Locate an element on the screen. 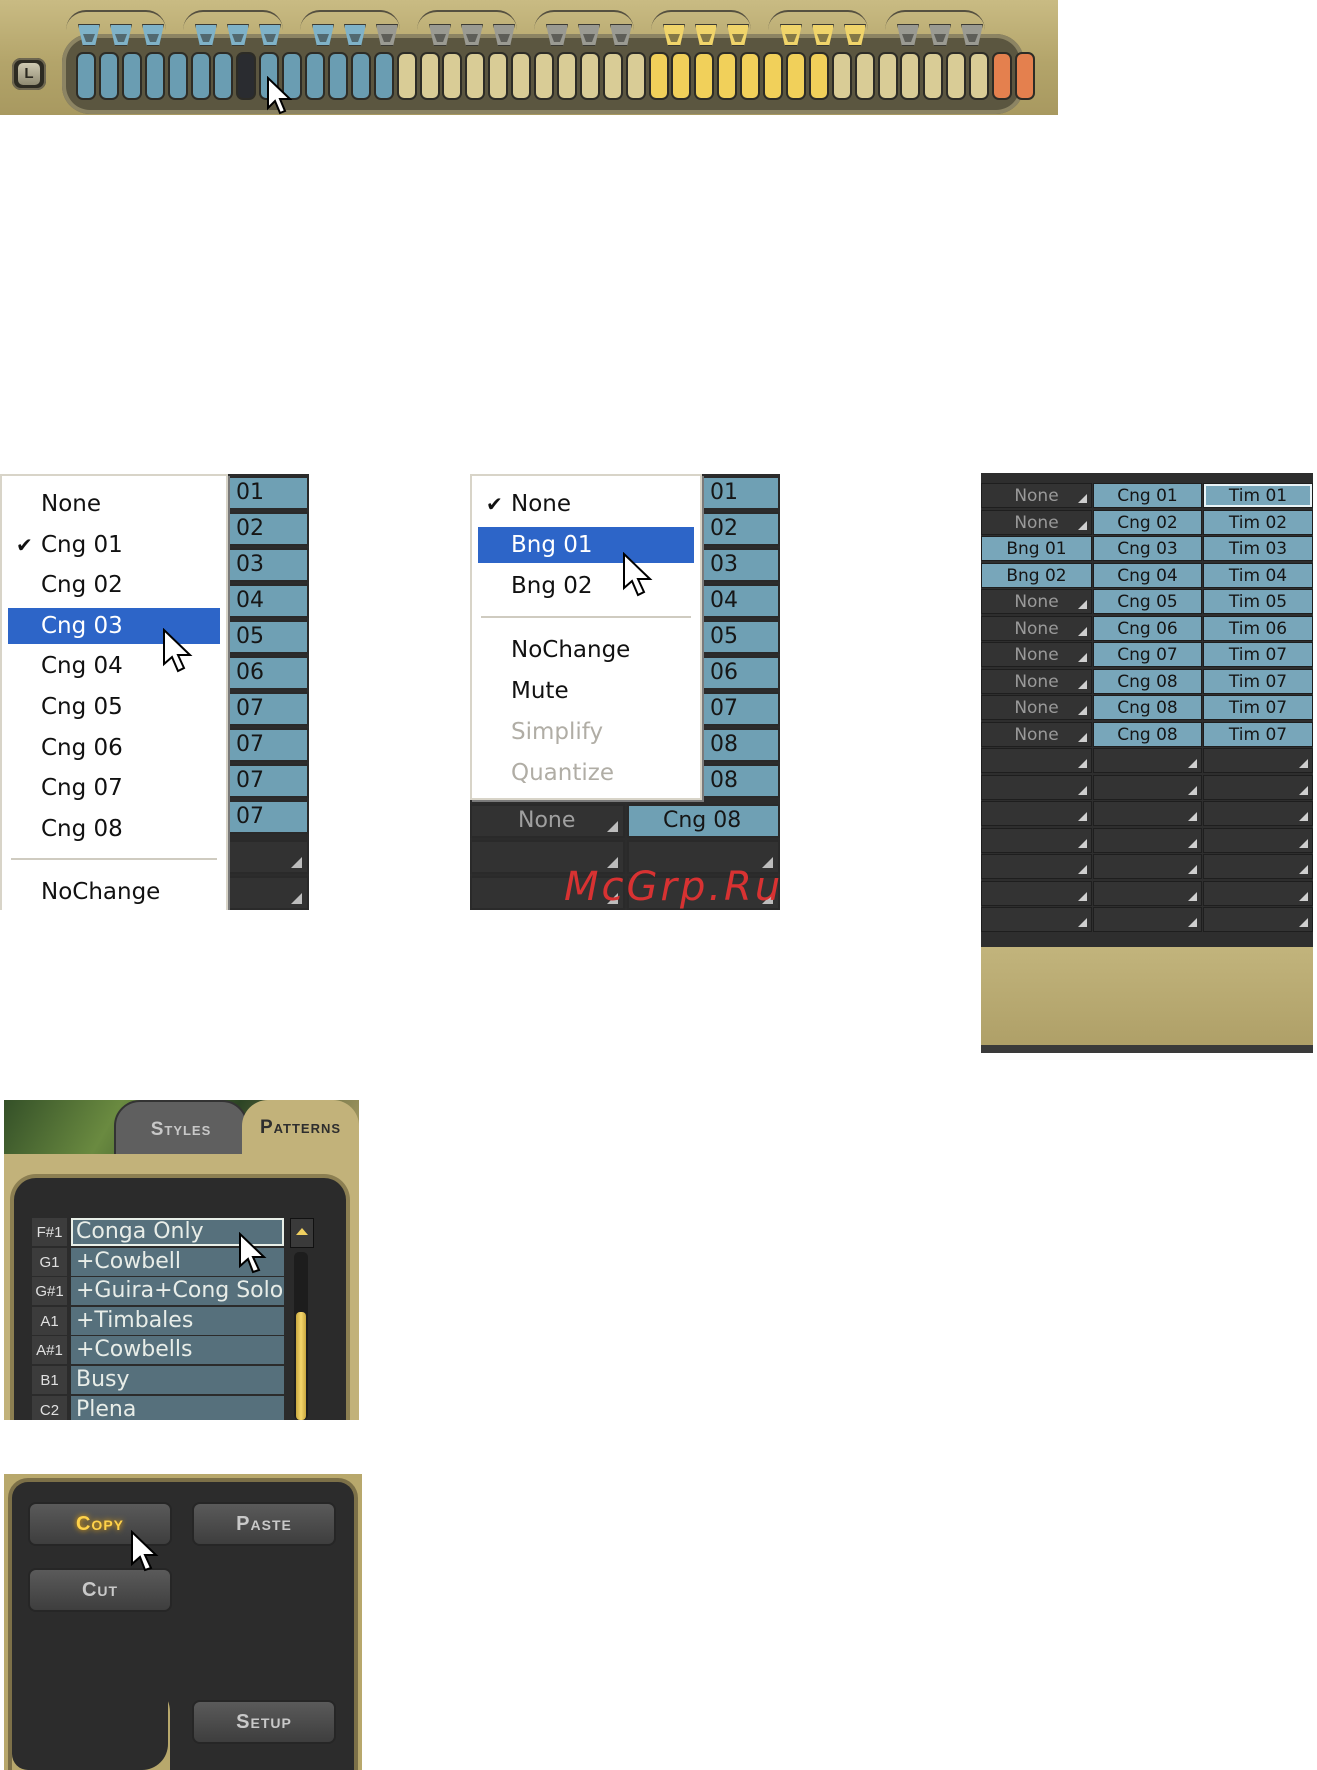  mapping-cell: Cng 04 is located at coordinates (1147, 575).